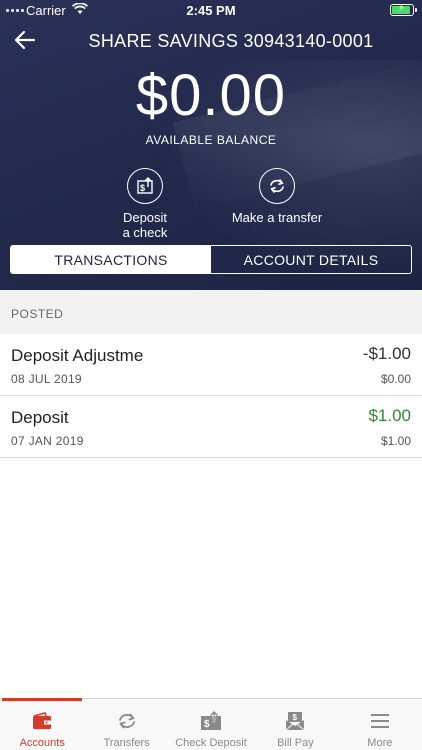  Describe the element at coordinates (231, 41) in the screenshot. I see `page-title: SHARE SAVINGS 30943140-0001` at that location.